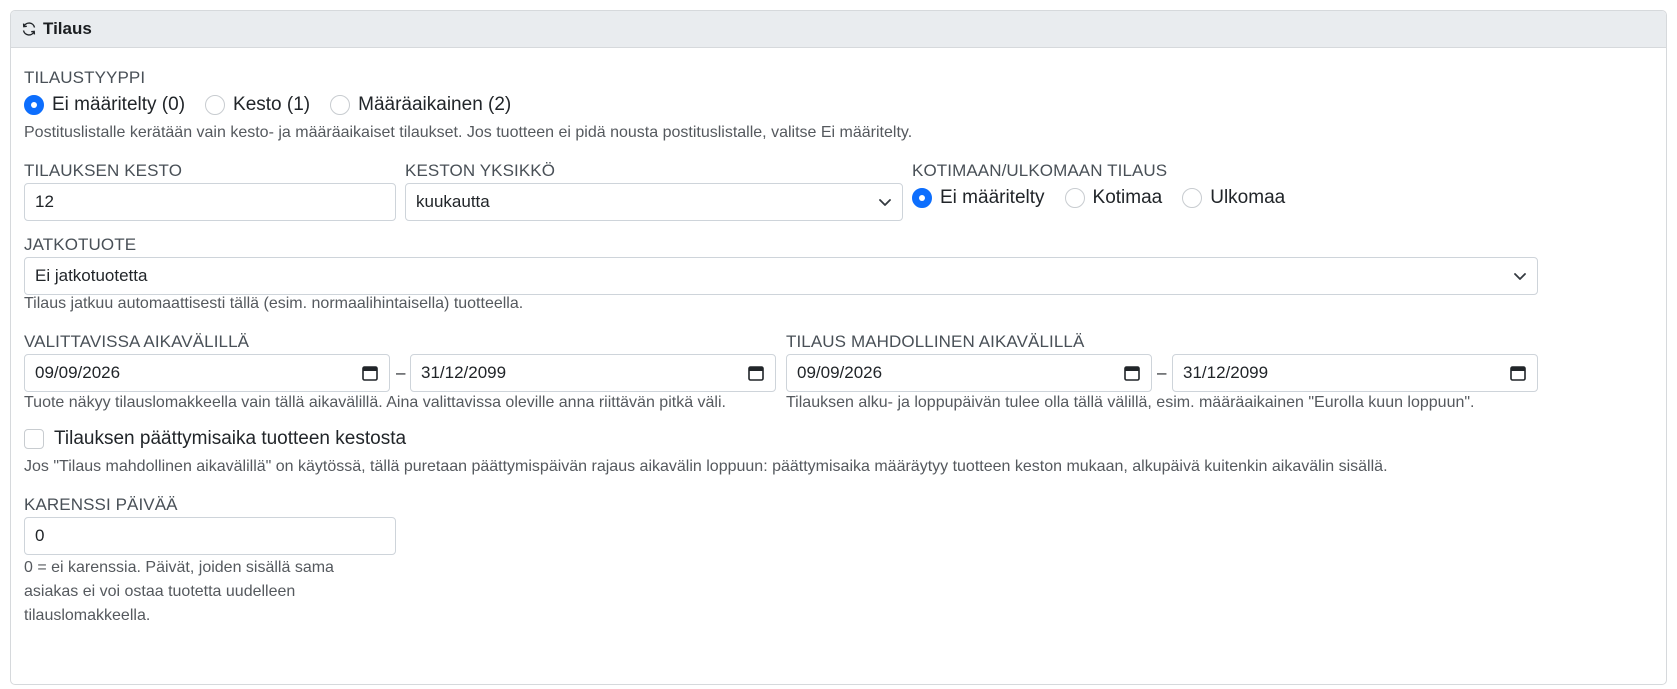  What do you see at coordinates (838, 29) in the screenshot?
I see `panel-header: Tilaus` at bounding box center [838, 29].